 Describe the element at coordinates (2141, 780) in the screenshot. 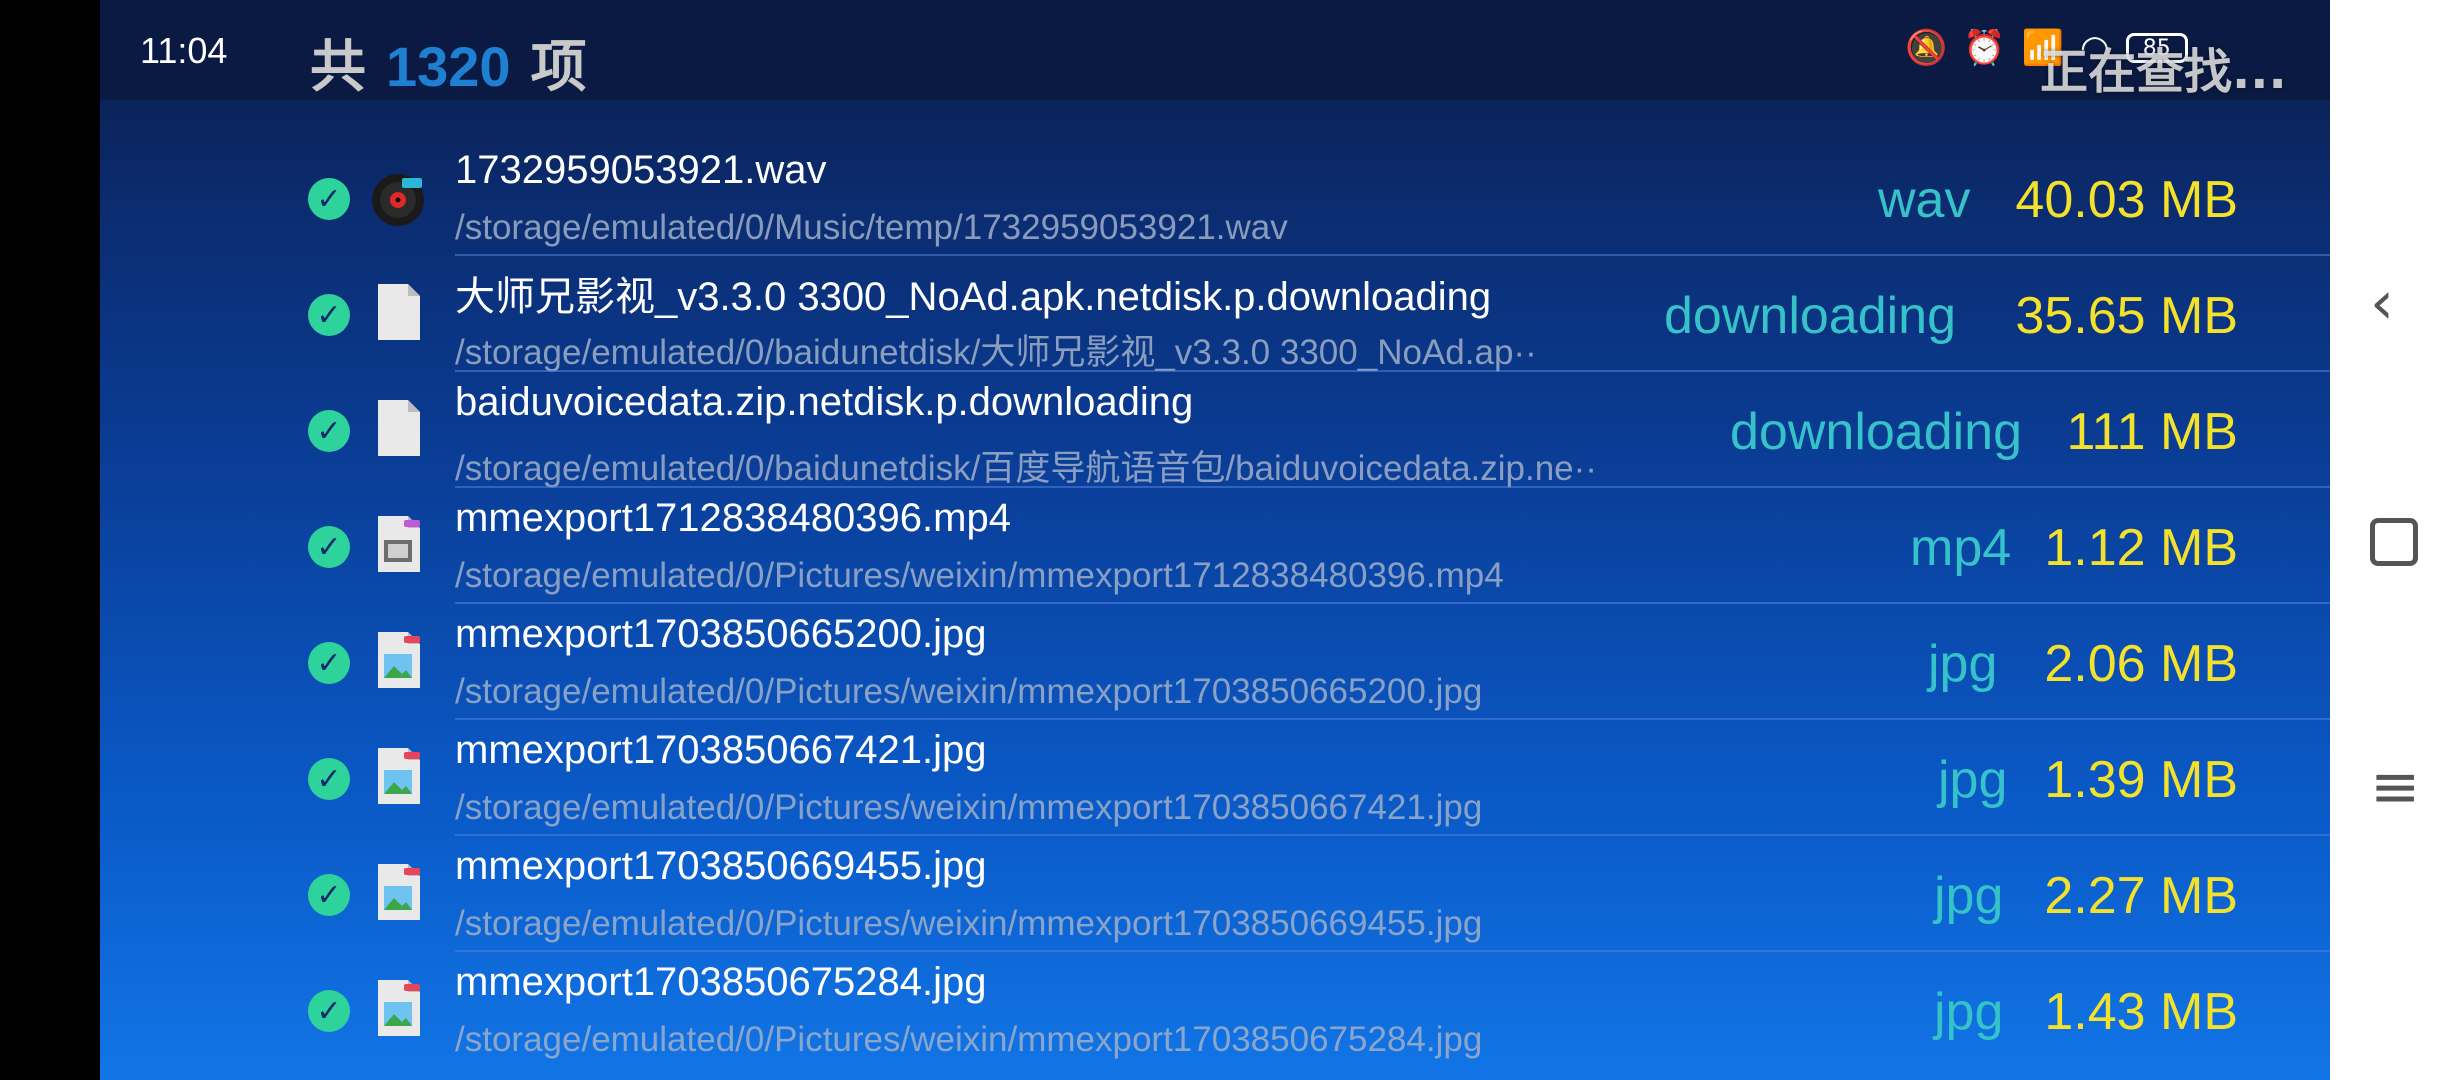

I see `file-size: 1.39 MB` at that location.